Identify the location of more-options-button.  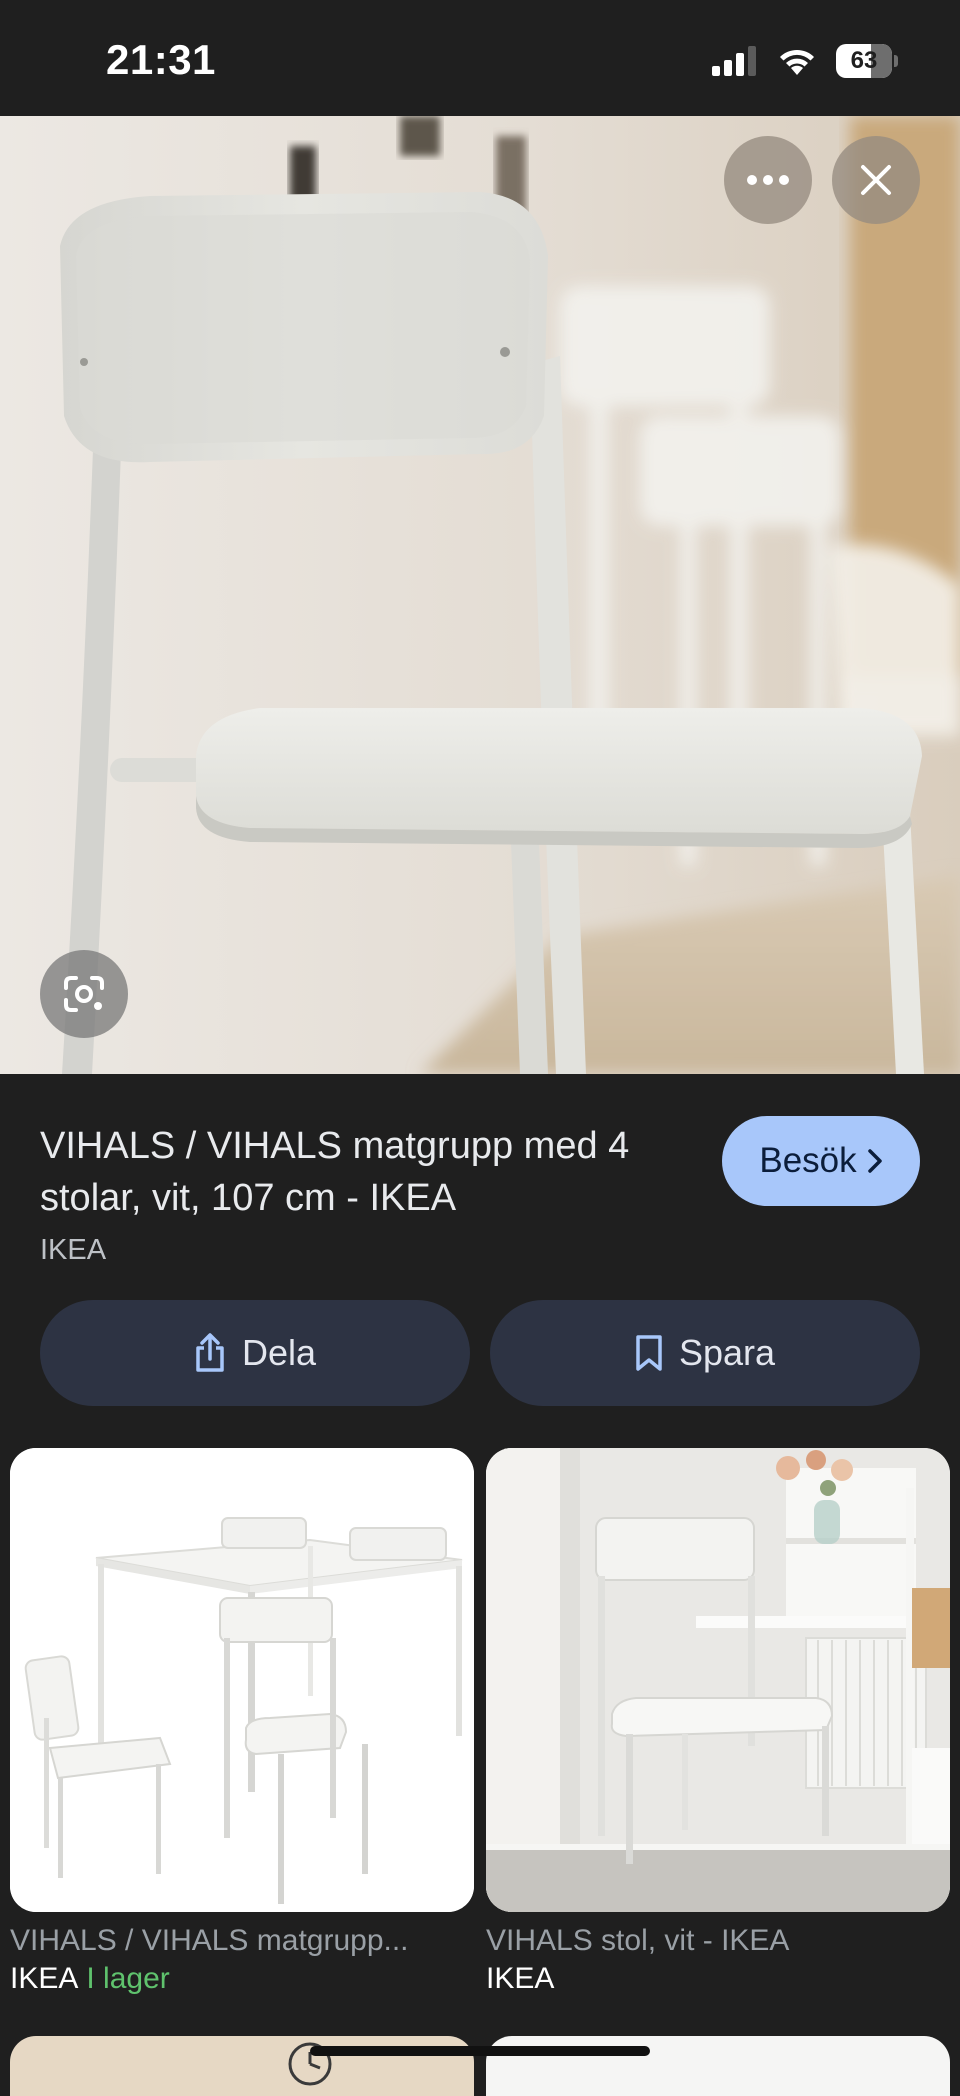
(768, 180).